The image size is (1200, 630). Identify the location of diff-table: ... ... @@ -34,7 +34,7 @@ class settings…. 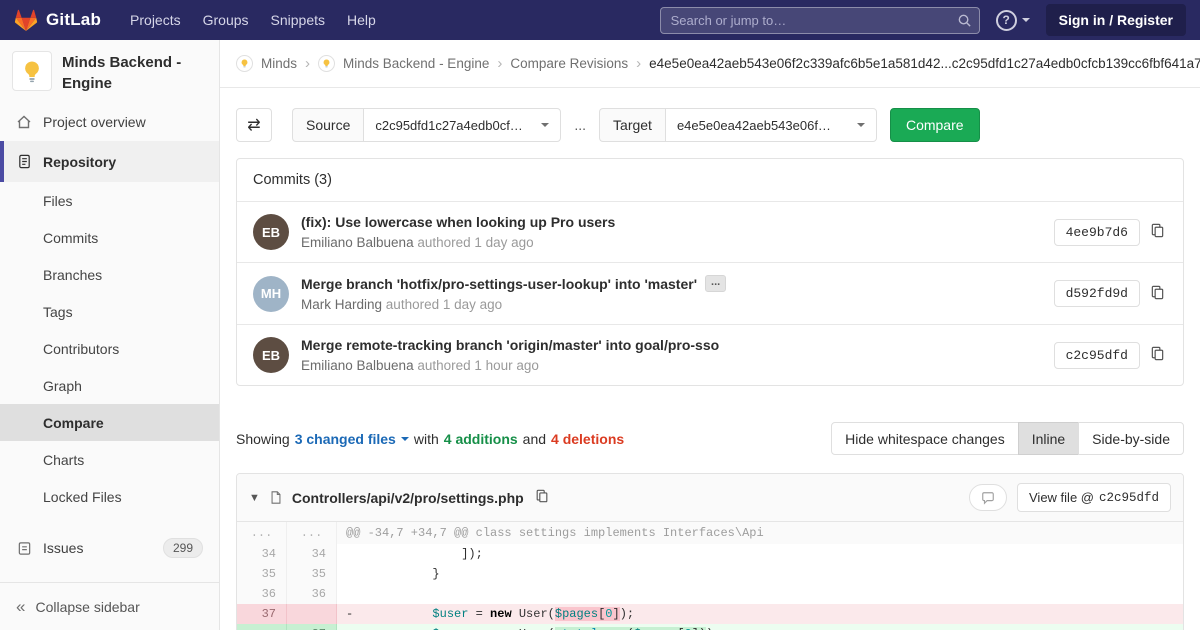
(710, 576).